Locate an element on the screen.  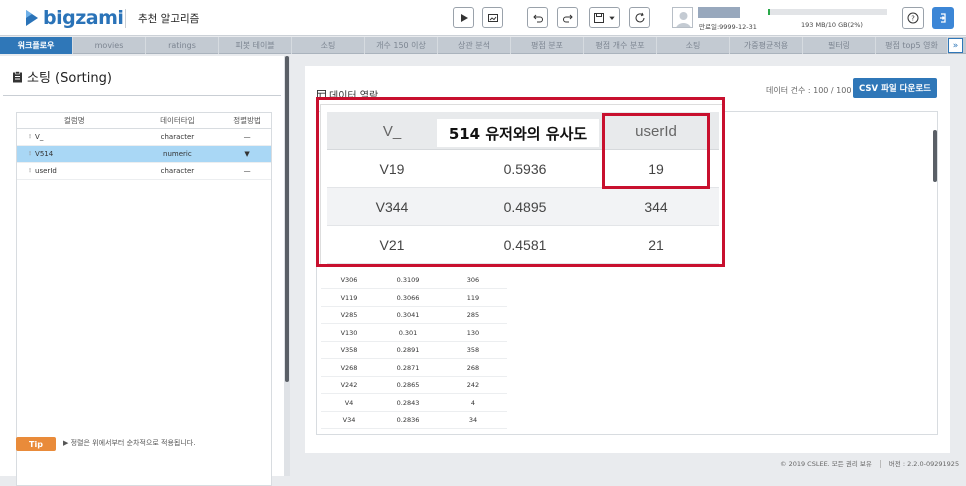
undo-icon is located at coordinates (537, 18).